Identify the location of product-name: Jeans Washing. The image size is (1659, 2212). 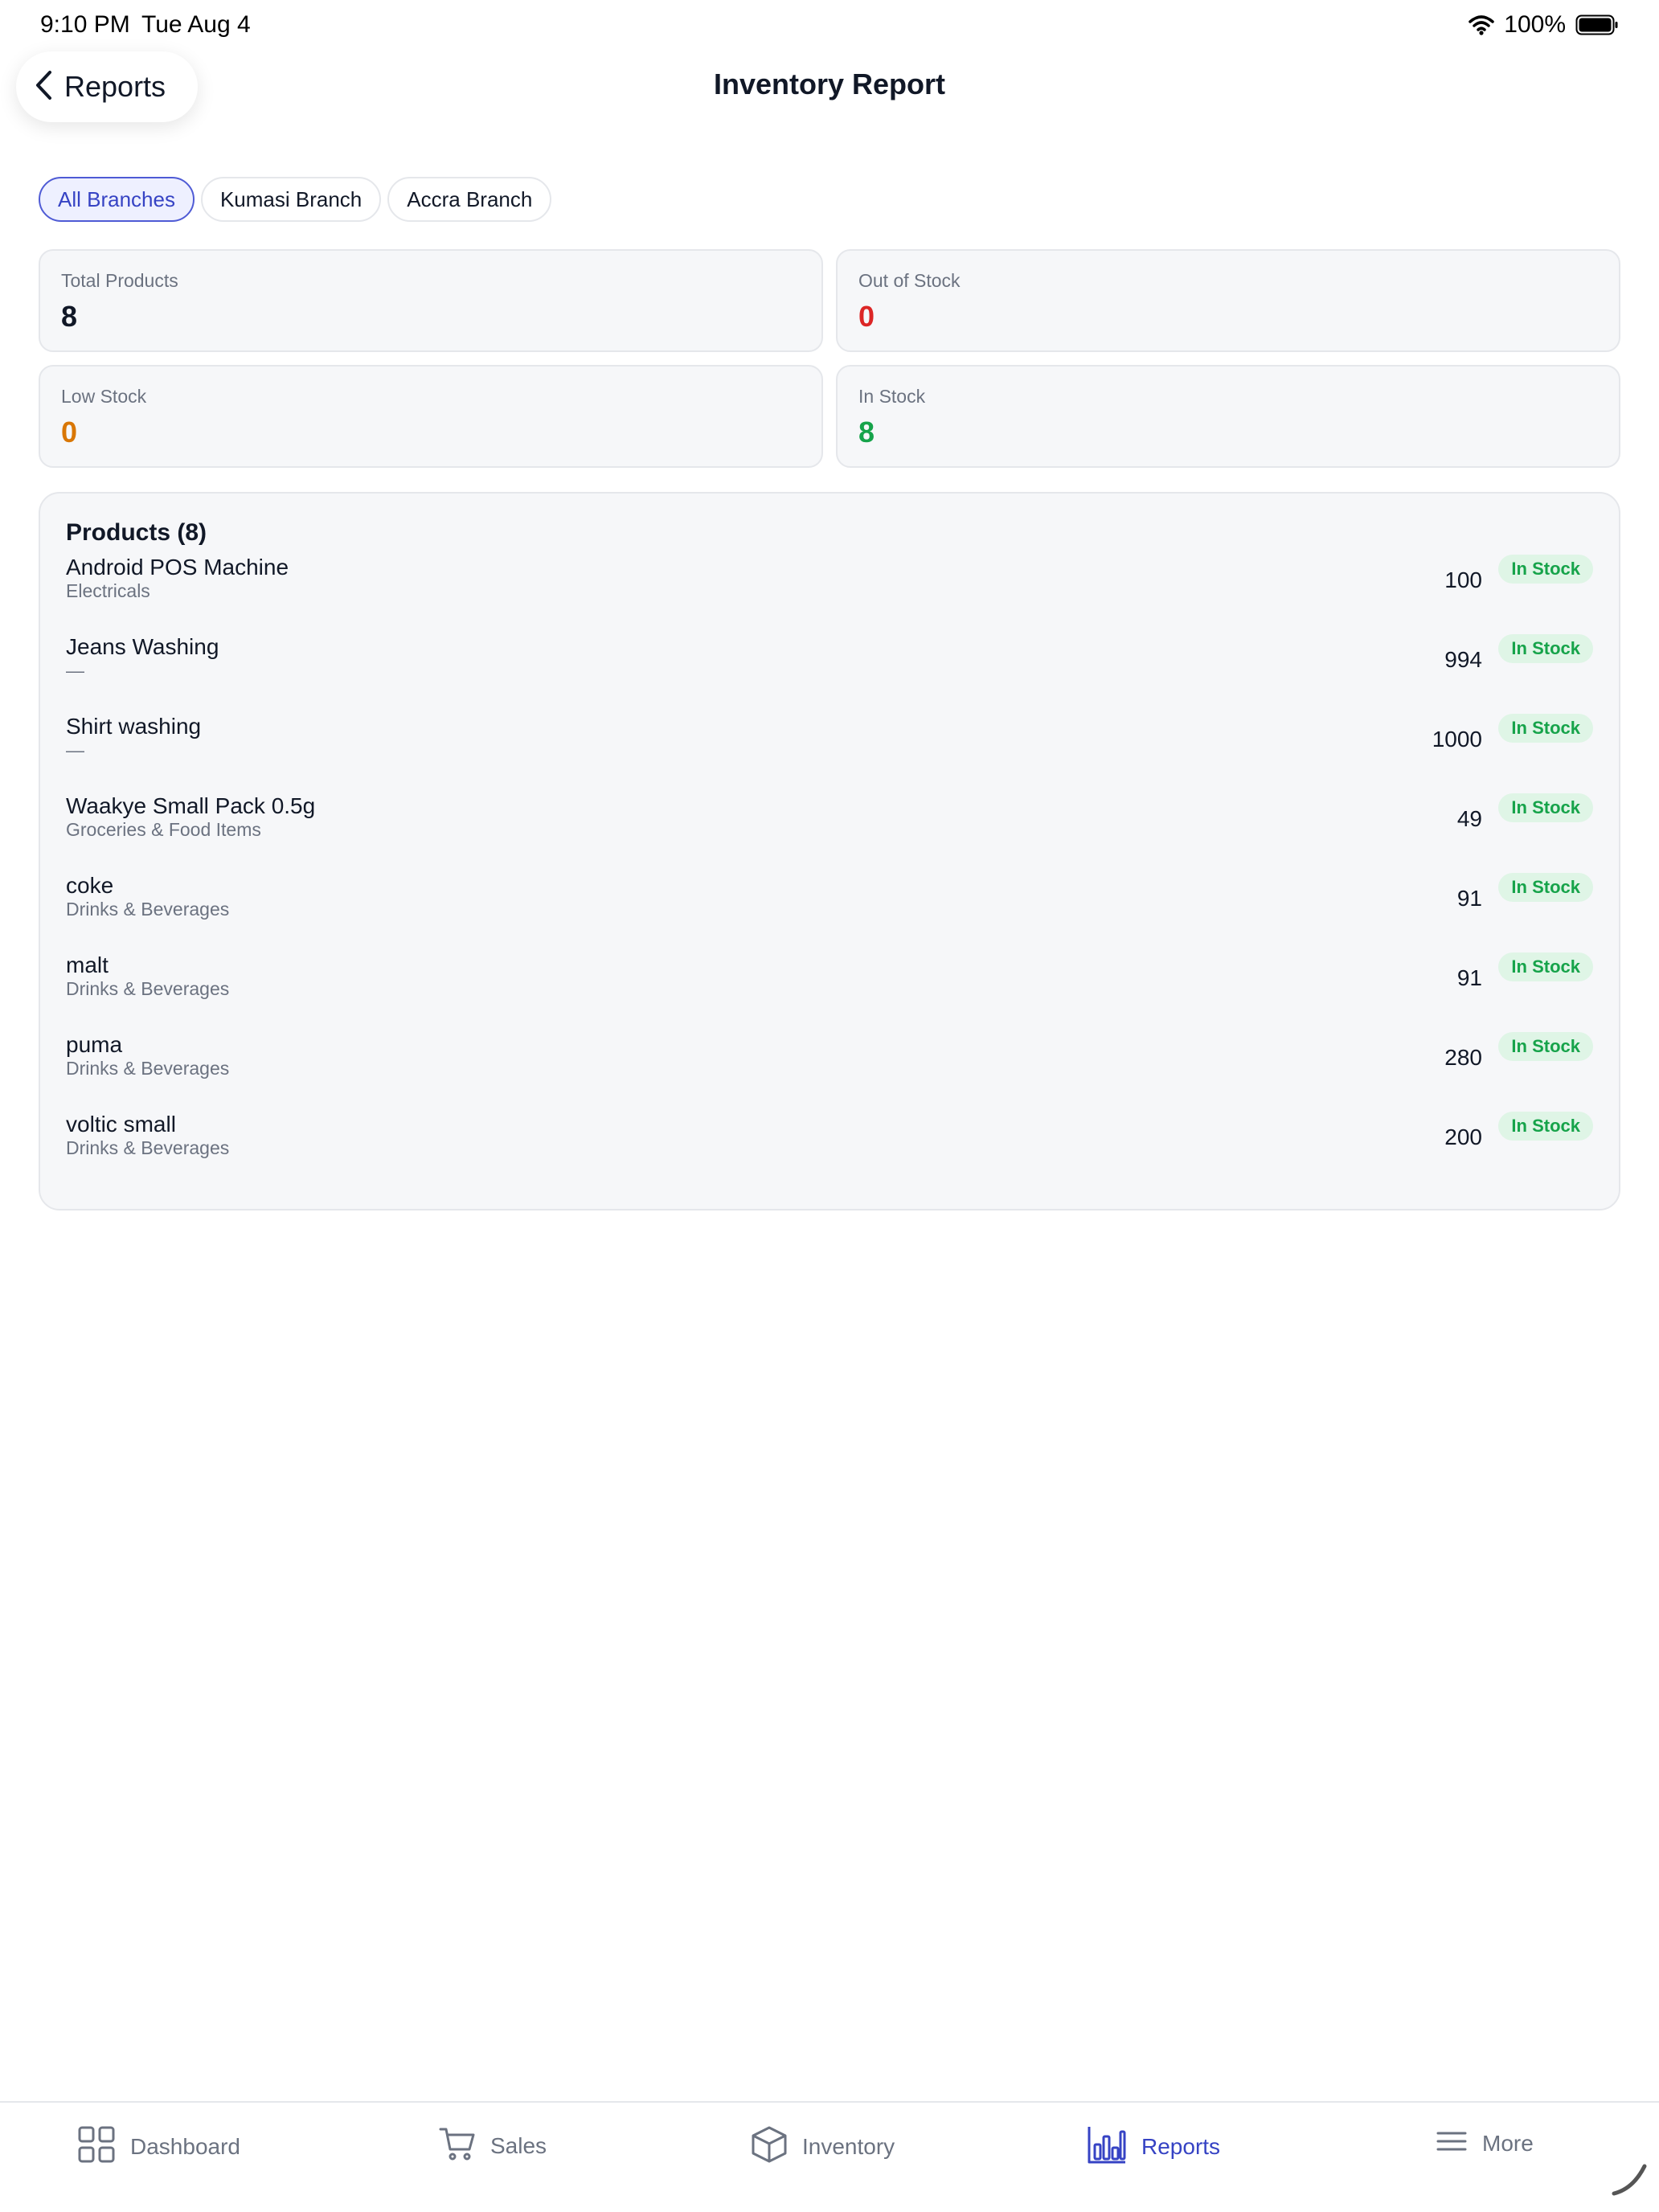
(142, 646).